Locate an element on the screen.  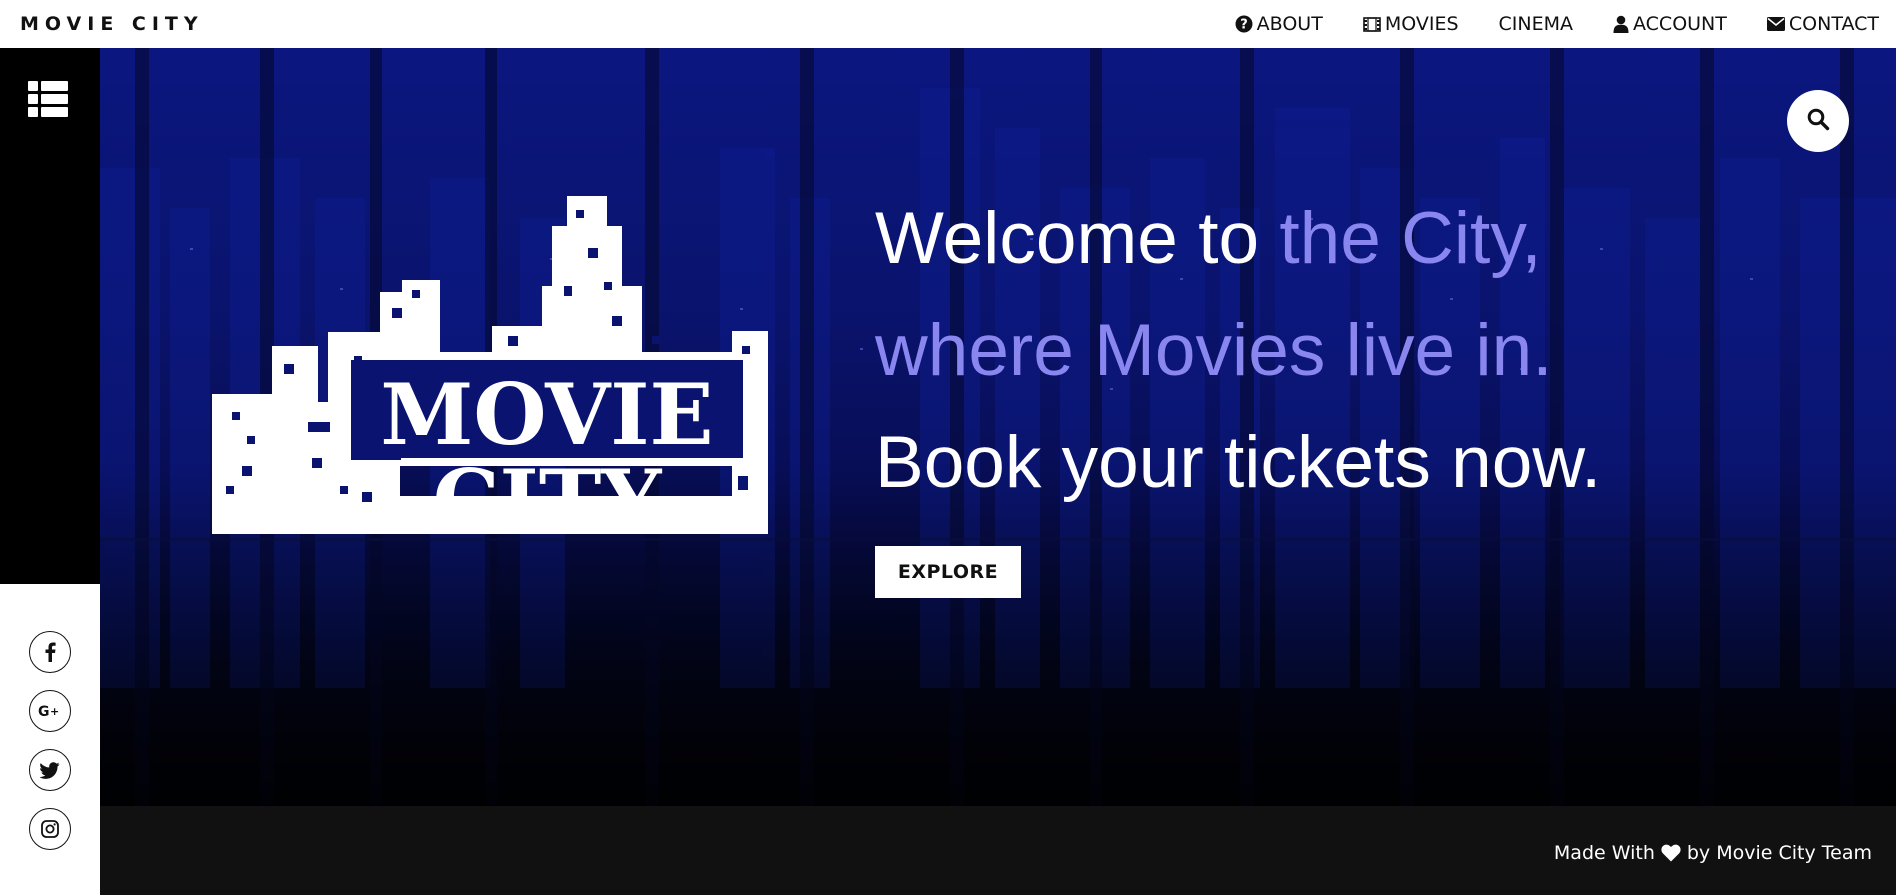
google-plus-icon: G + is located at coordinates (50, 711).